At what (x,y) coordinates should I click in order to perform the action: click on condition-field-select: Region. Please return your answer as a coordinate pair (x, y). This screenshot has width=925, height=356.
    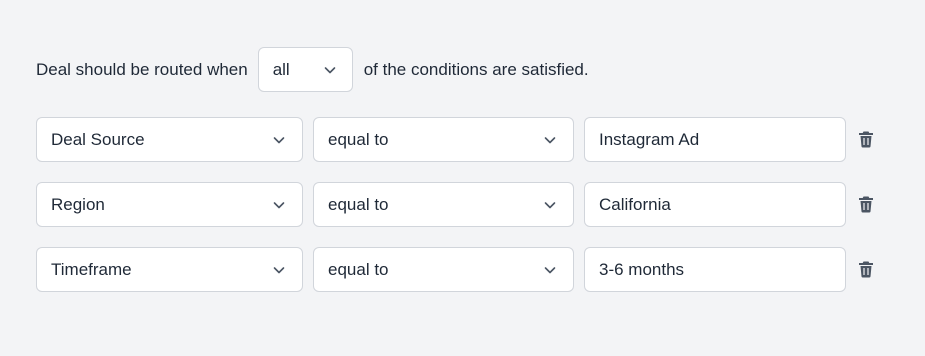
    Looking at the image, I should click on (169, 204).